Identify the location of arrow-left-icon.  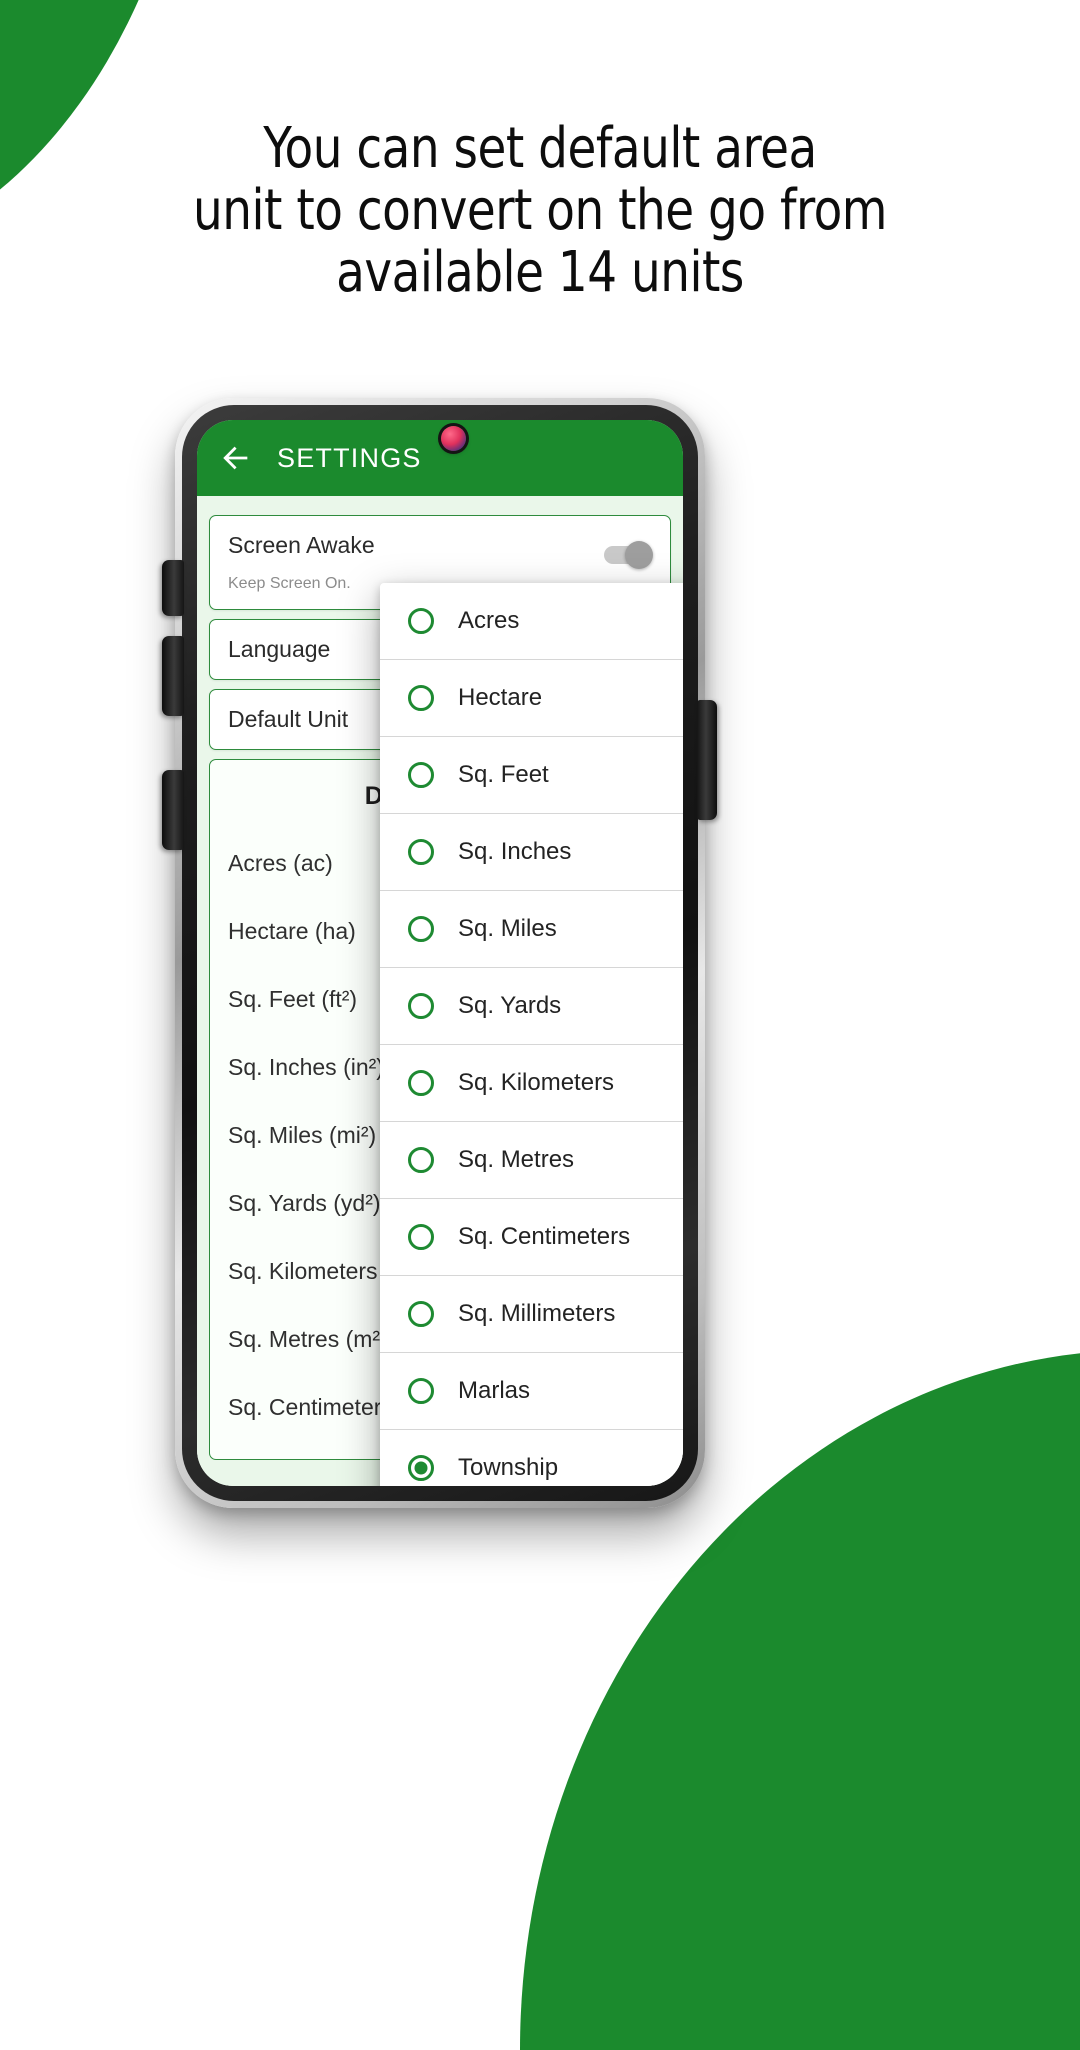
(236, 458).